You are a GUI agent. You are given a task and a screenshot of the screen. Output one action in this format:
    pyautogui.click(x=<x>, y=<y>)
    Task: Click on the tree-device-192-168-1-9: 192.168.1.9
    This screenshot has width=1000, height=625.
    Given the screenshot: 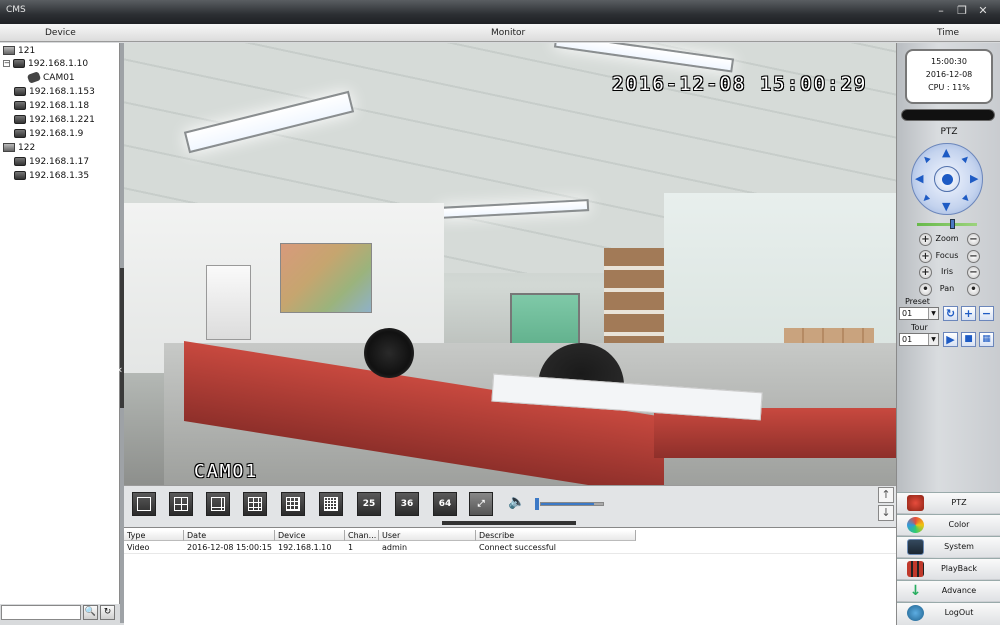 What is the action you would take?
    pyautogui.click(x=48, y=134)
    